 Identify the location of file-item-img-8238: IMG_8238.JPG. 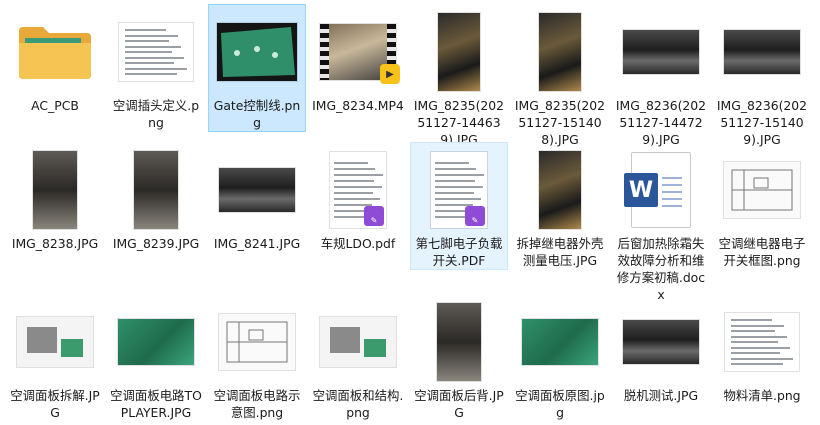
(55, 197).